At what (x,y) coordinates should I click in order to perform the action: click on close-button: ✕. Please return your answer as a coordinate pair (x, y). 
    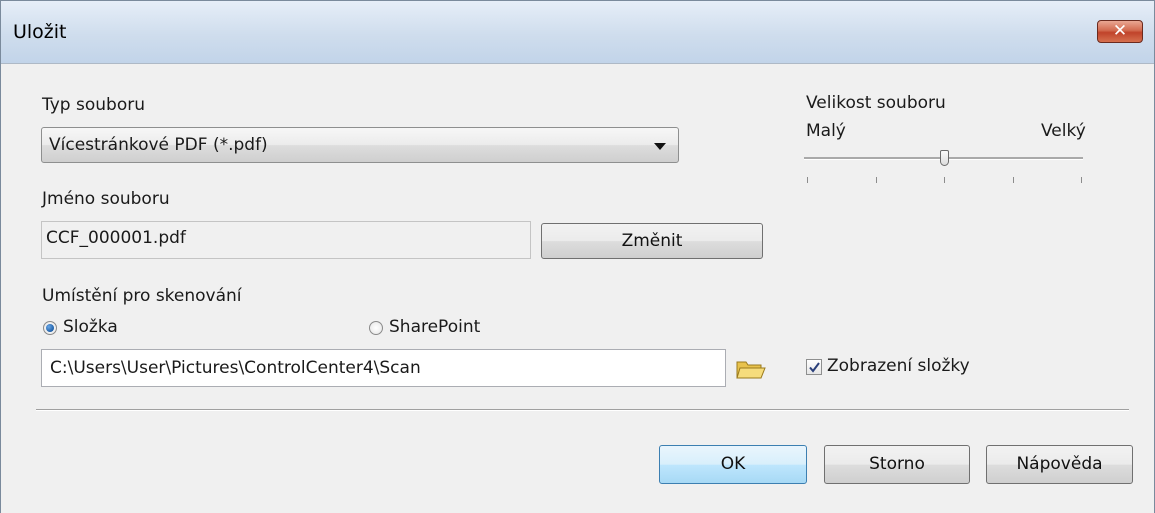
    Looking at the image, I should click on (1120, 31).